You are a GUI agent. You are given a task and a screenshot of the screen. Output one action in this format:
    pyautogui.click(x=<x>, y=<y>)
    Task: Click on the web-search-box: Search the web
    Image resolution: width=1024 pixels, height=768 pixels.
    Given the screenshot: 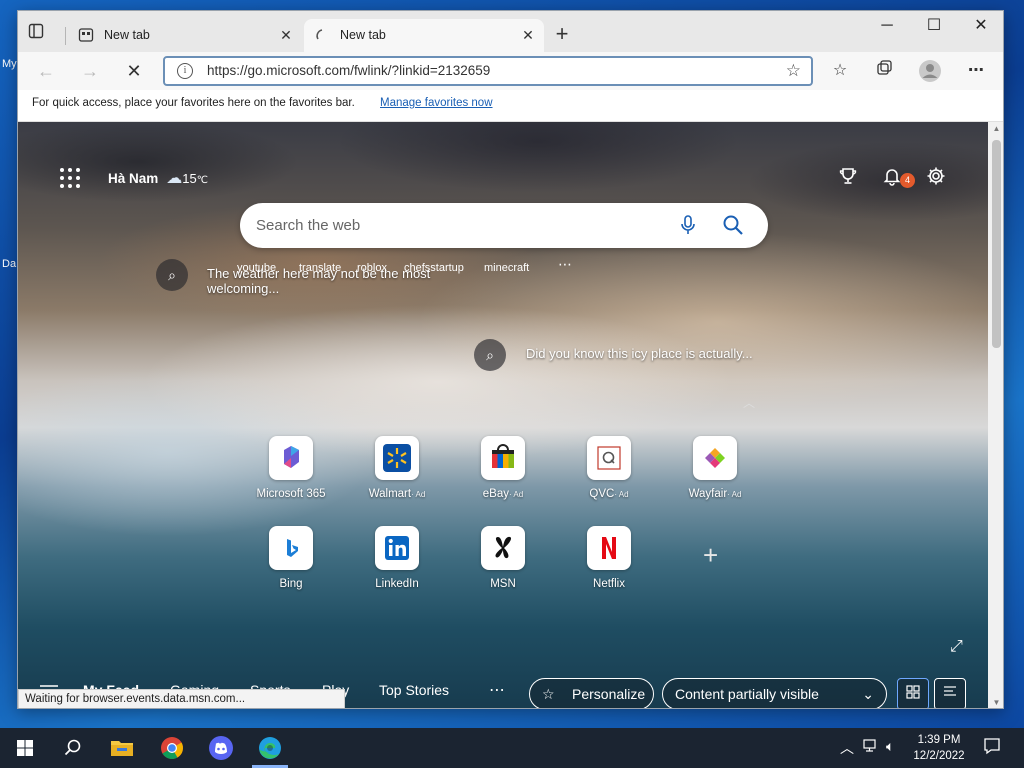 What is the action you would take?
    pyautogui.click(x=504, y=225)
    